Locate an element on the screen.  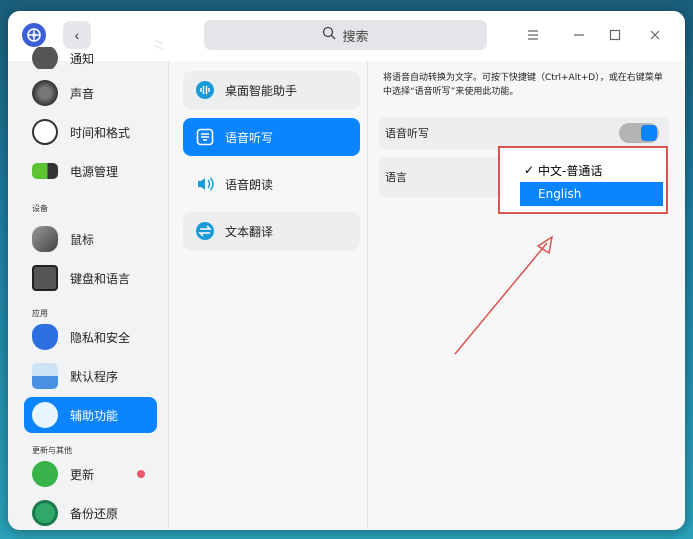
close-icon is located at coordinates (655, 35).